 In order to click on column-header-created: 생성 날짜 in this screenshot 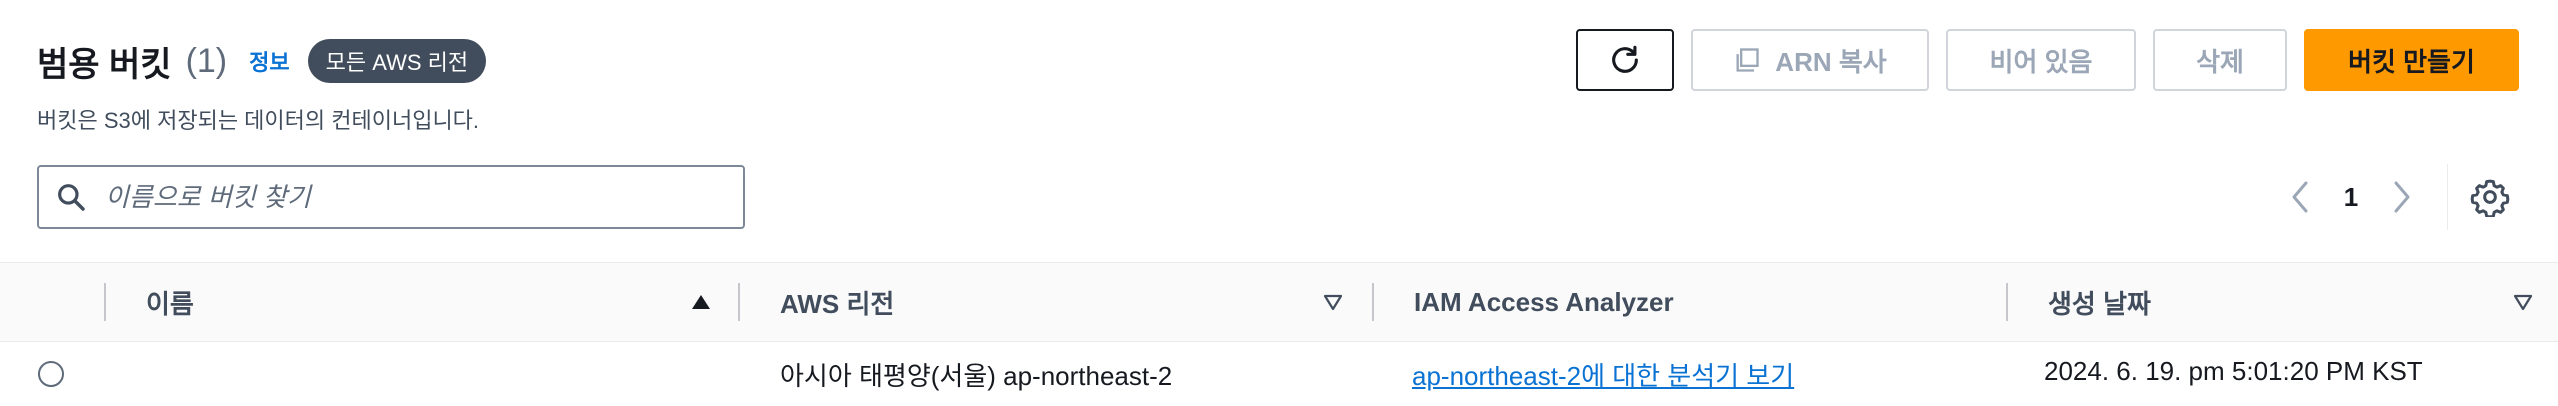, I will do `click(2099, 302)`.